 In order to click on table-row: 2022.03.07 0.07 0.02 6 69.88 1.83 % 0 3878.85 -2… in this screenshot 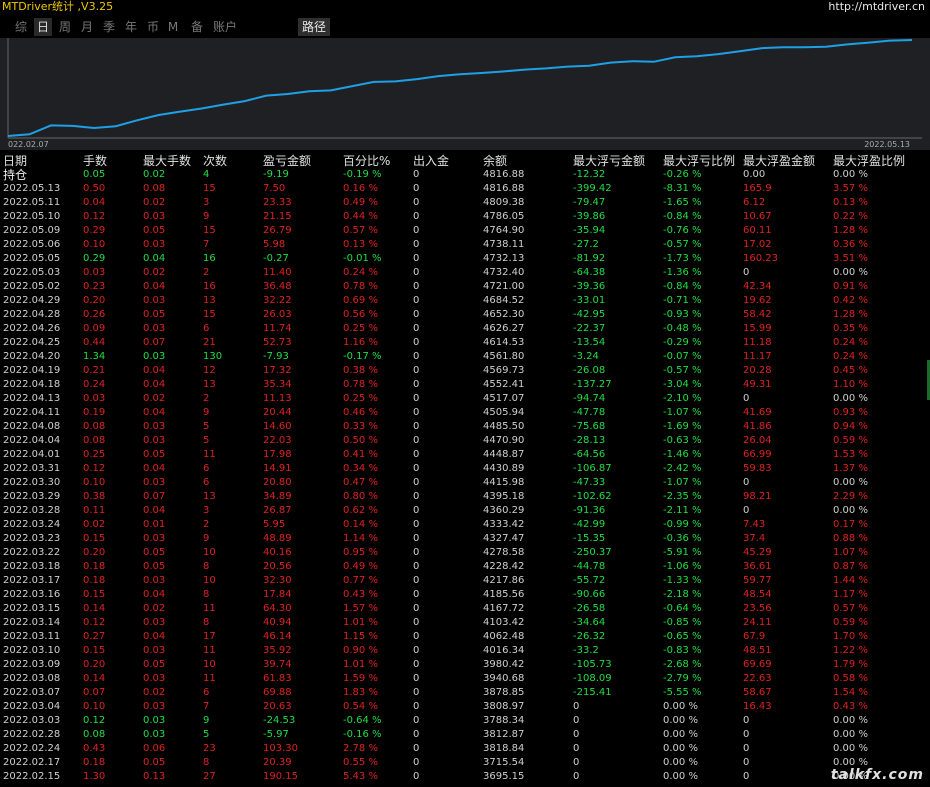, I will do `click(465, 693)`.